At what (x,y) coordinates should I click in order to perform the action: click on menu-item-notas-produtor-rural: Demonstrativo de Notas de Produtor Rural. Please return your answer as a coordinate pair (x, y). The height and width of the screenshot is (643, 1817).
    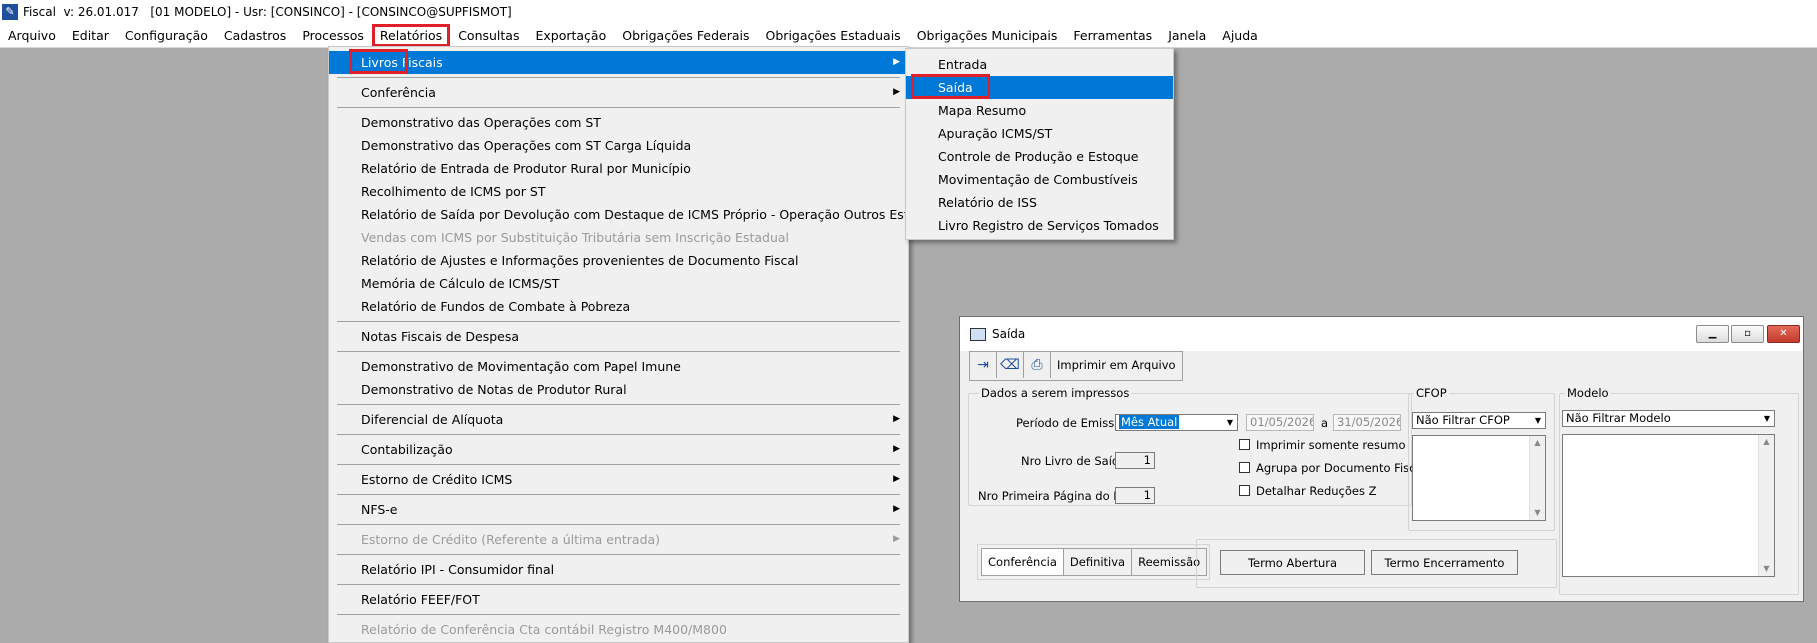
    Looking at the image, I should click on (618, 389).